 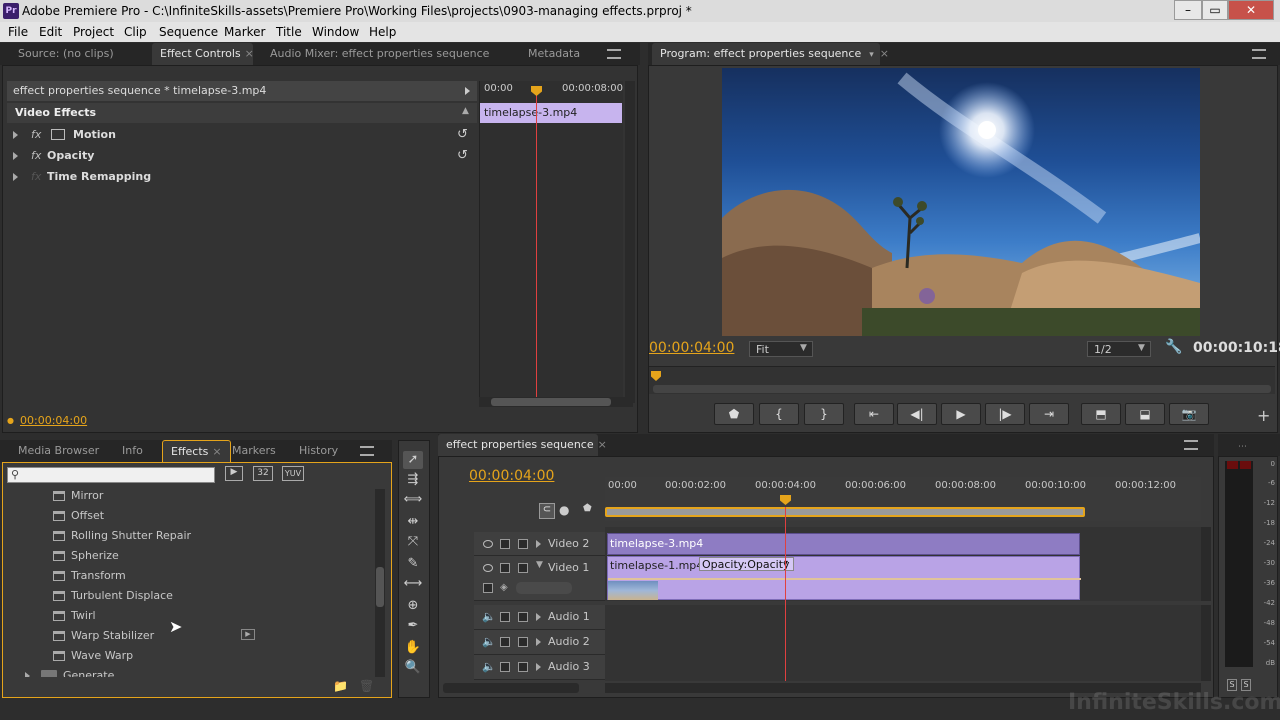 I want to click on minimize-button: –, so click(x=1188, y=10).